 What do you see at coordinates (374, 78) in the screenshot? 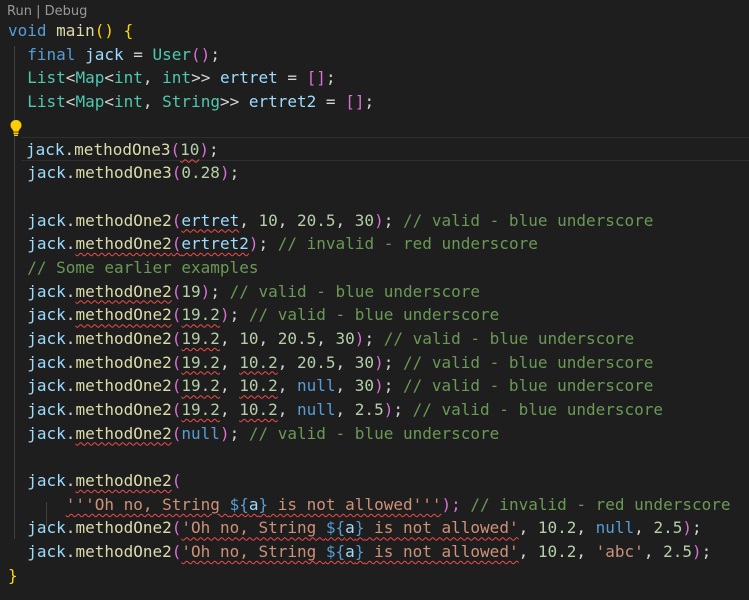
I see `code-line: List<Map<int, int>> ertret = [];` at bounding box center [374, 78].